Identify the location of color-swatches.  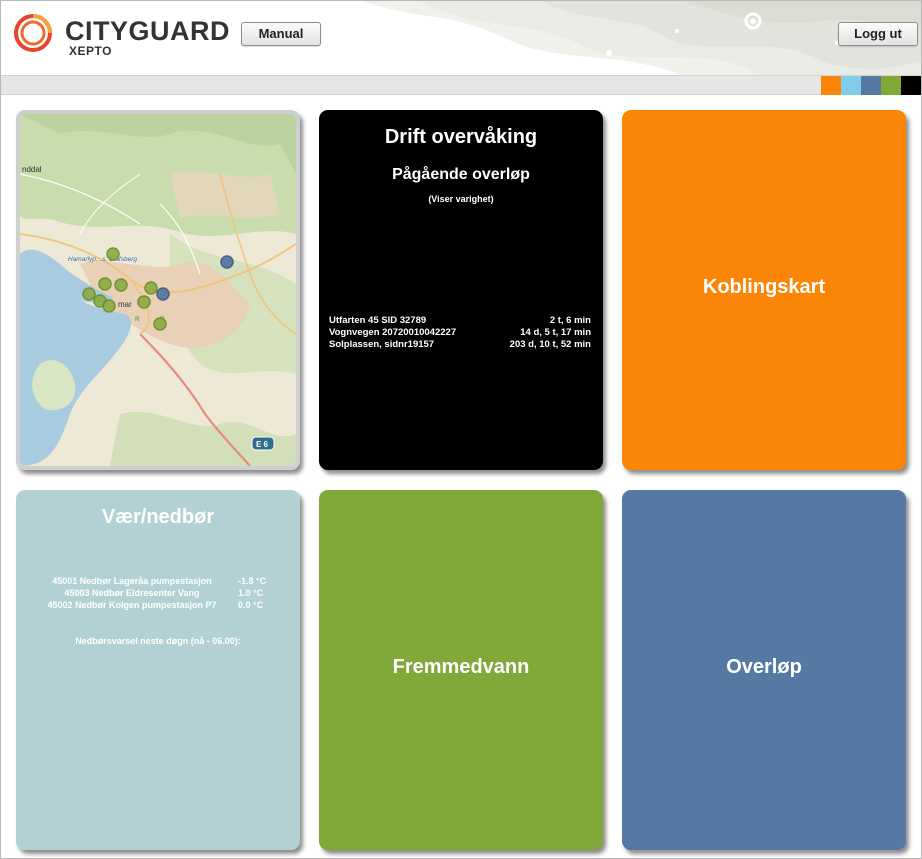
(871, 85).